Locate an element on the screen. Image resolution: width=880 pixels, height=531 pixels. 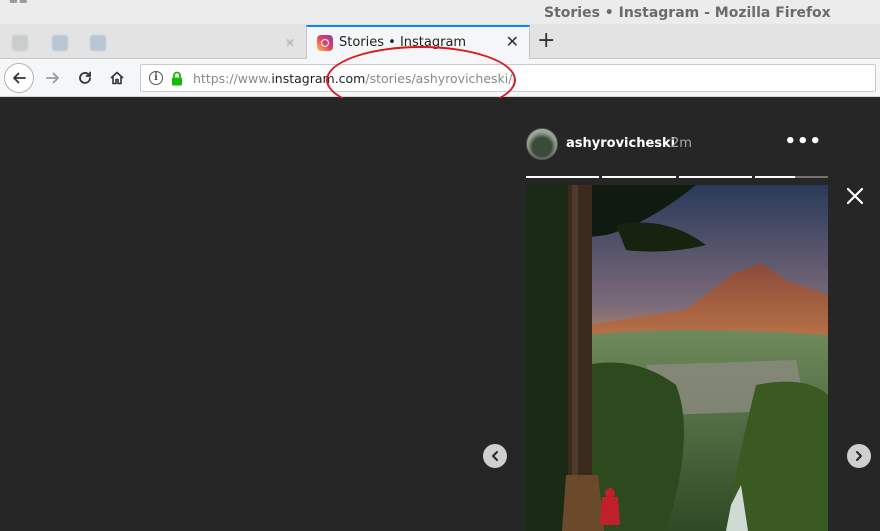
story-username: ashyrovicheski is located at coordinates (620, 143).